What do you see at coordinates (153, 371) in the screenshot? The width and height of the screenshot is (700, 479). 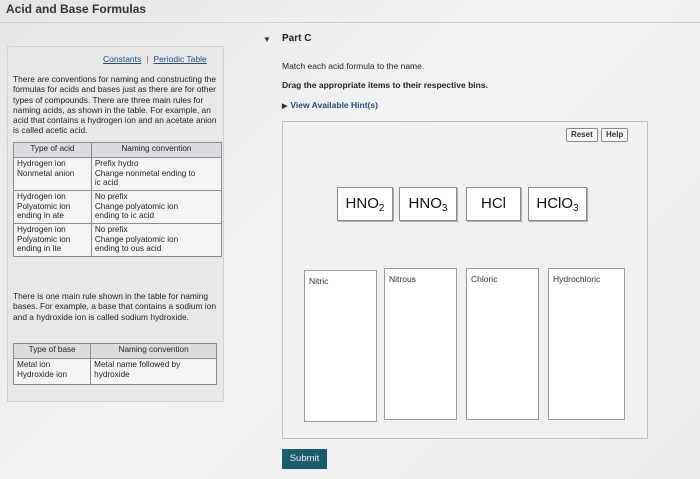 I see `table-cell: Metal name followed by hydroxide` at bounding box center [153, 371].